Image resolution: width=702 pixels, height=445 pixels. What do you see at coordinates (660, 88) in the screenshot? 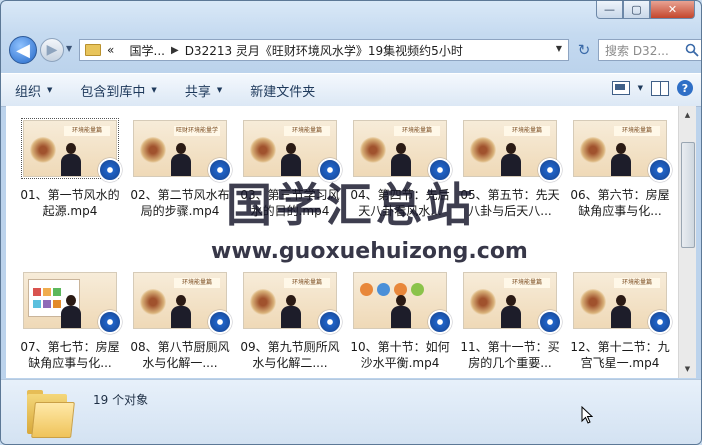
I see `preview-pane-icon` at bounding box center [660, 88].